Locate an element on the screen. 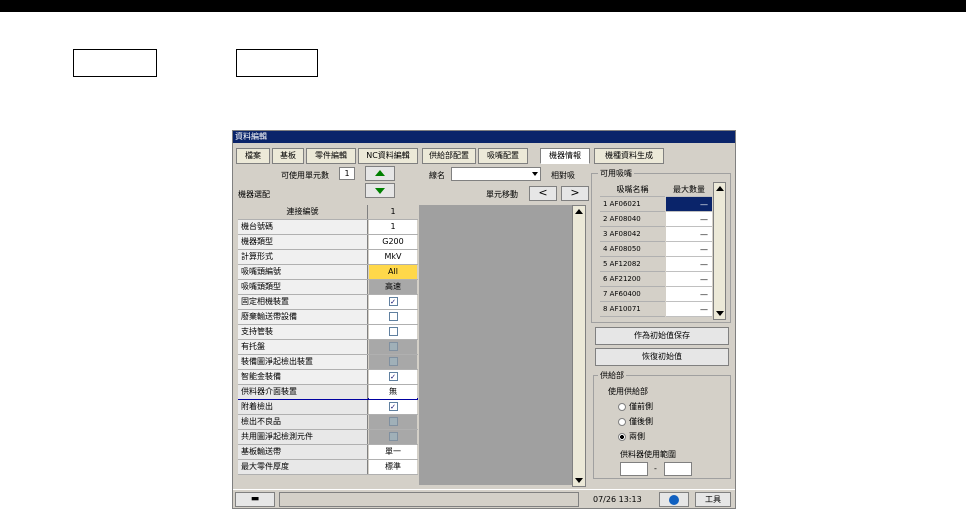 The image size is (966, 509). grid-header-key: 連接編號 is located at coordinates (303, 212).